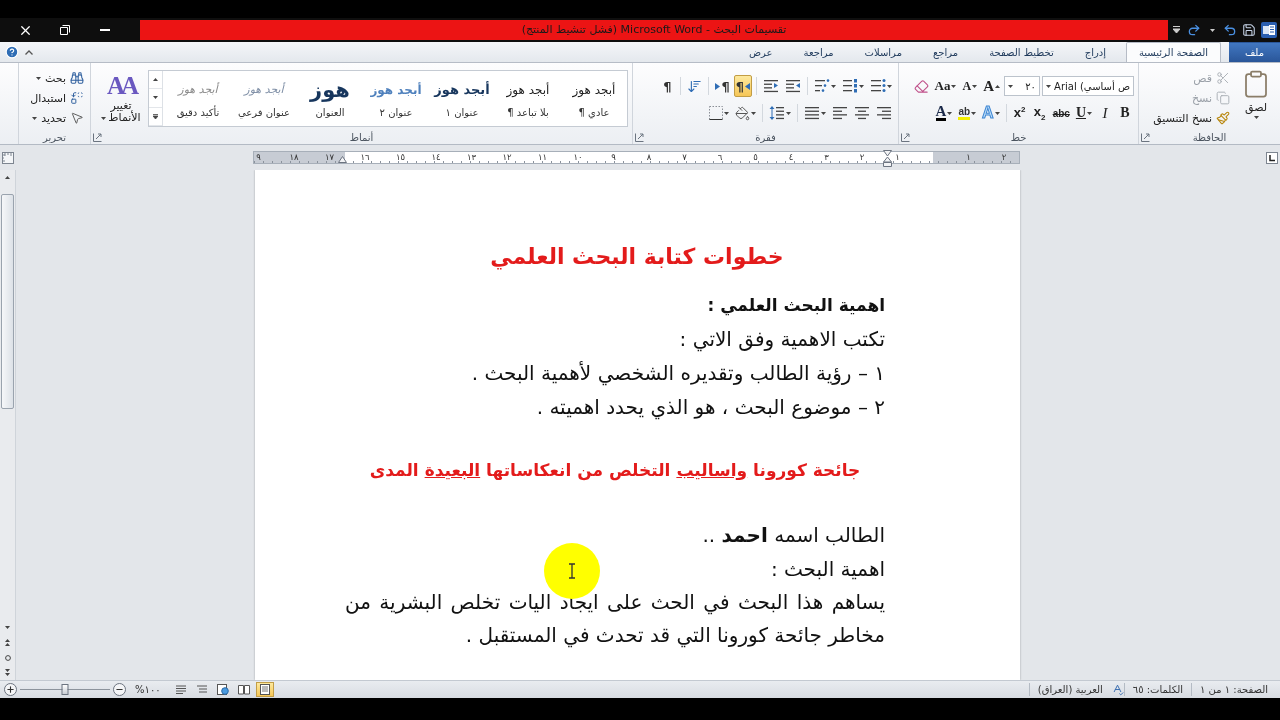  What do you see at coordinates (722, 86) in the screenshot?
I see `left-to-right-button: ¶` at bounding box center [722, 86].